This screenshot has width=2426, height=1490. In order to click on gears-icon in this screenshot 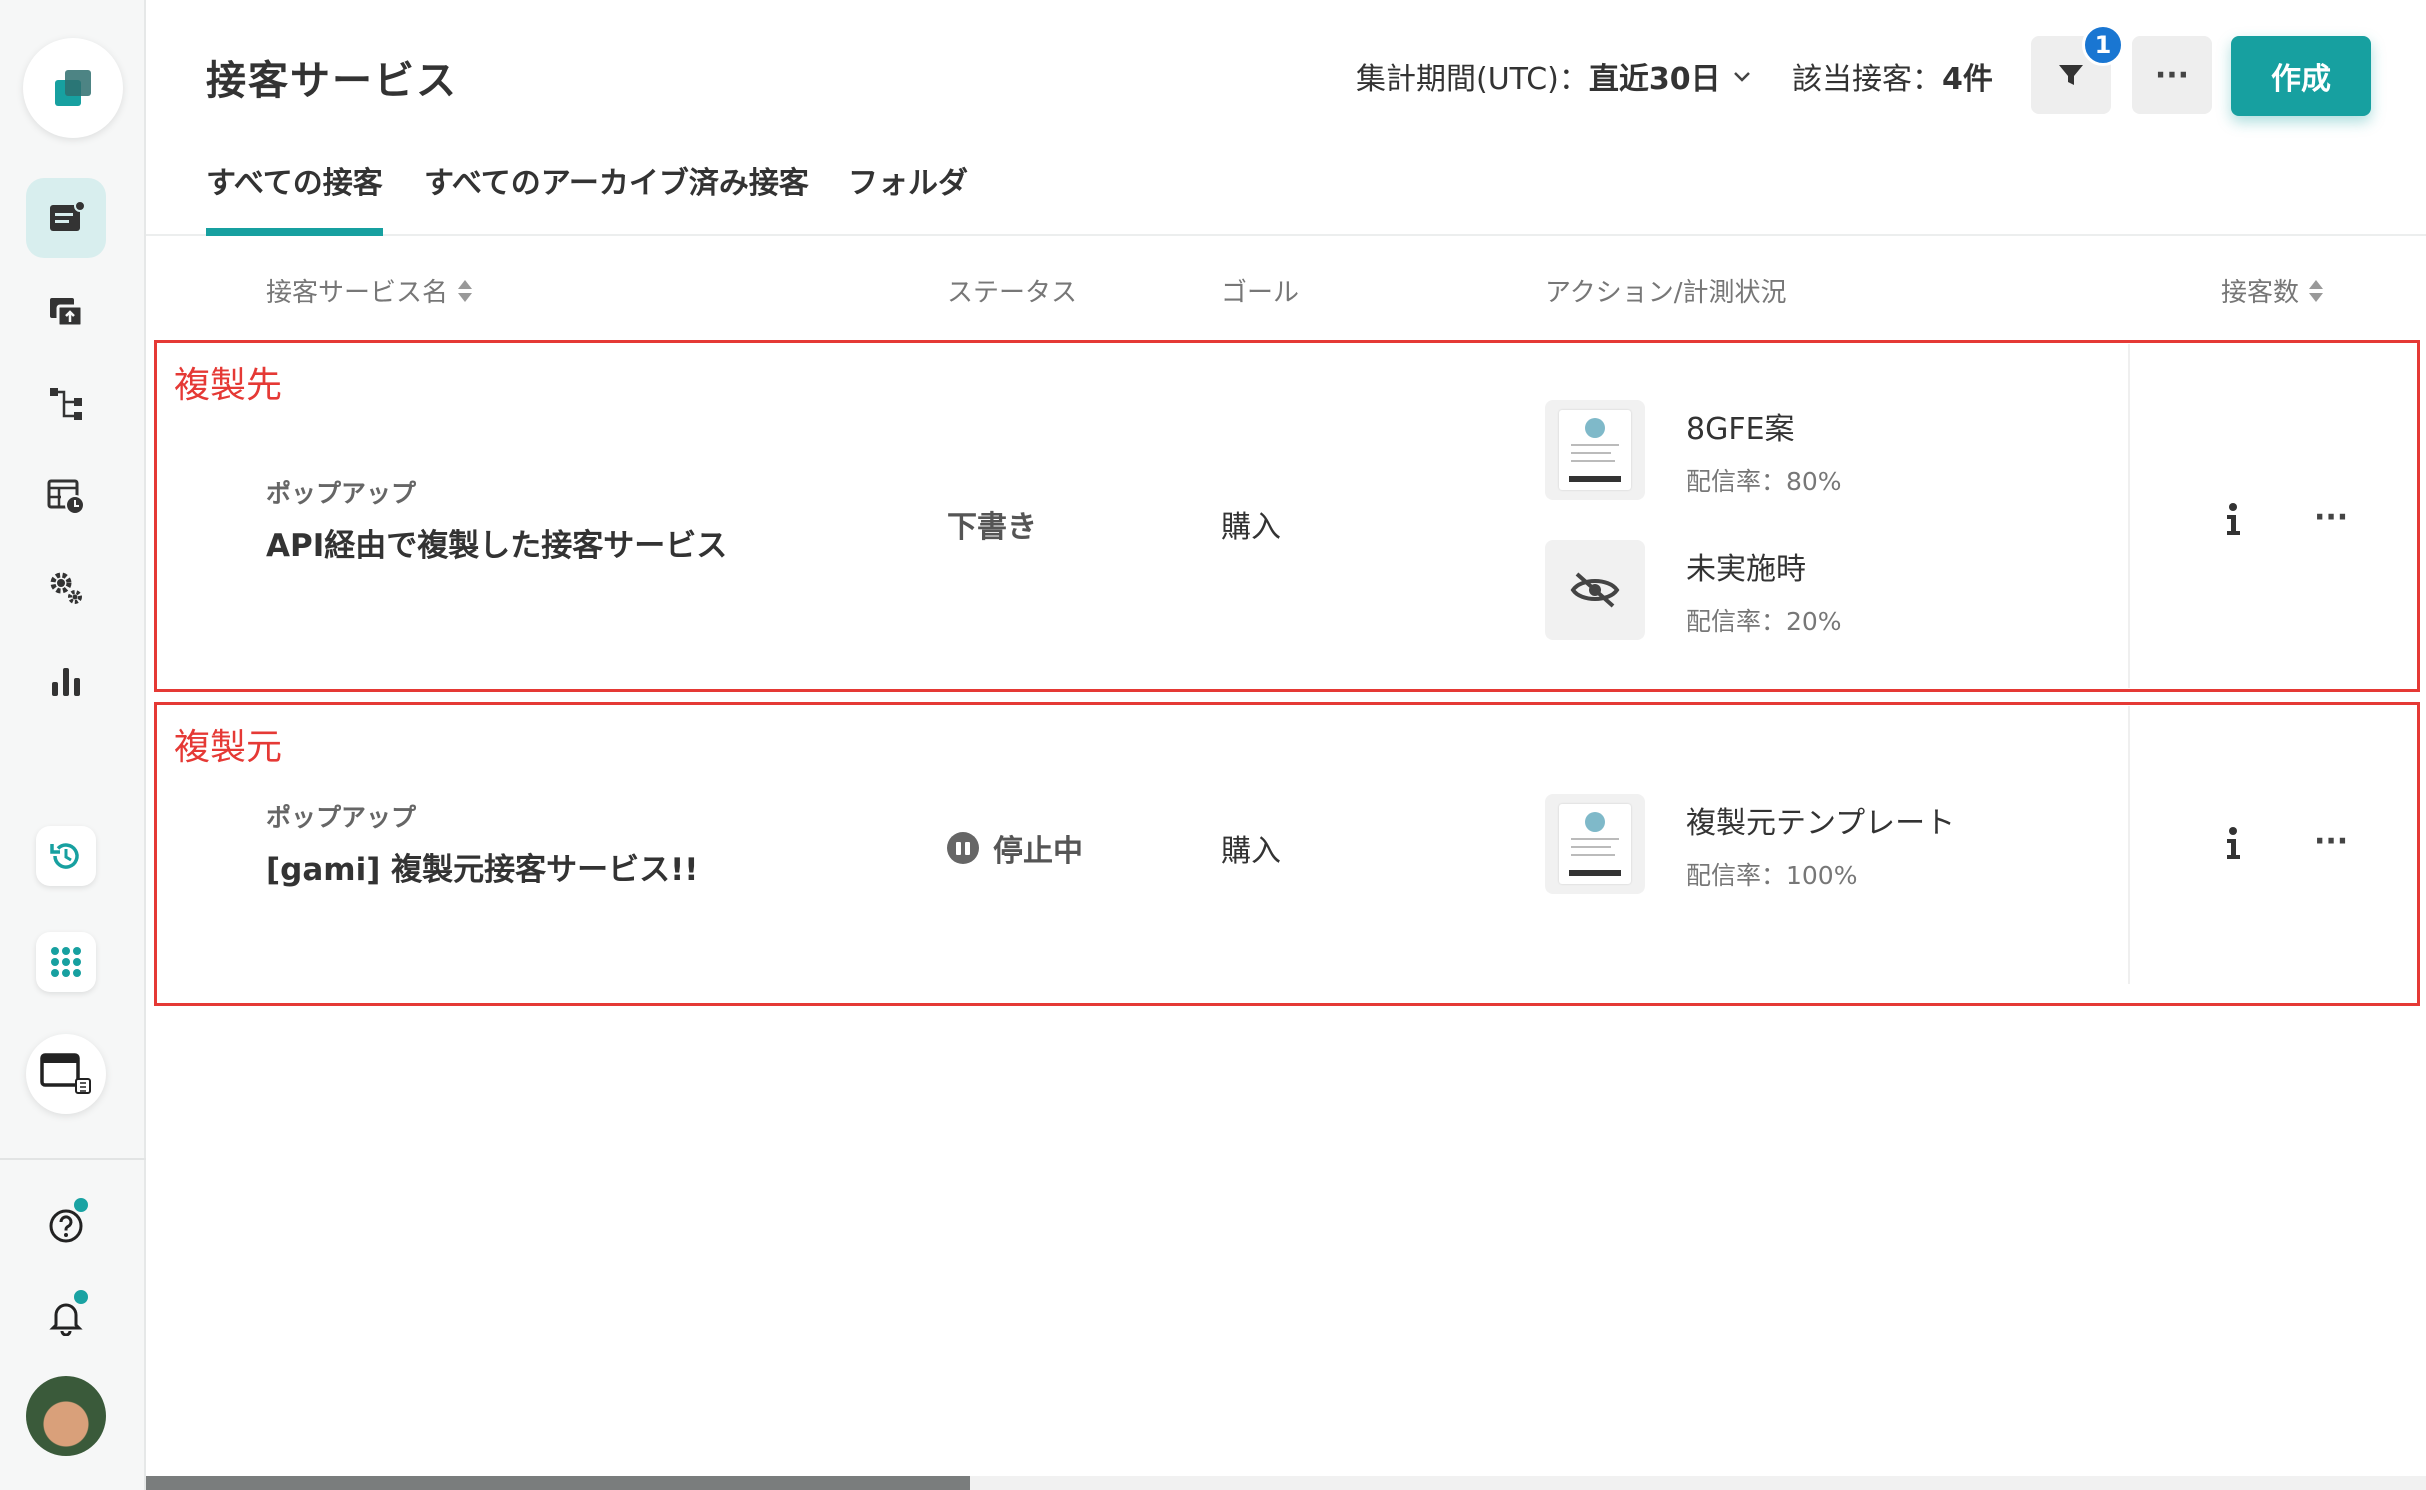, I will do `click(66, 588)`.